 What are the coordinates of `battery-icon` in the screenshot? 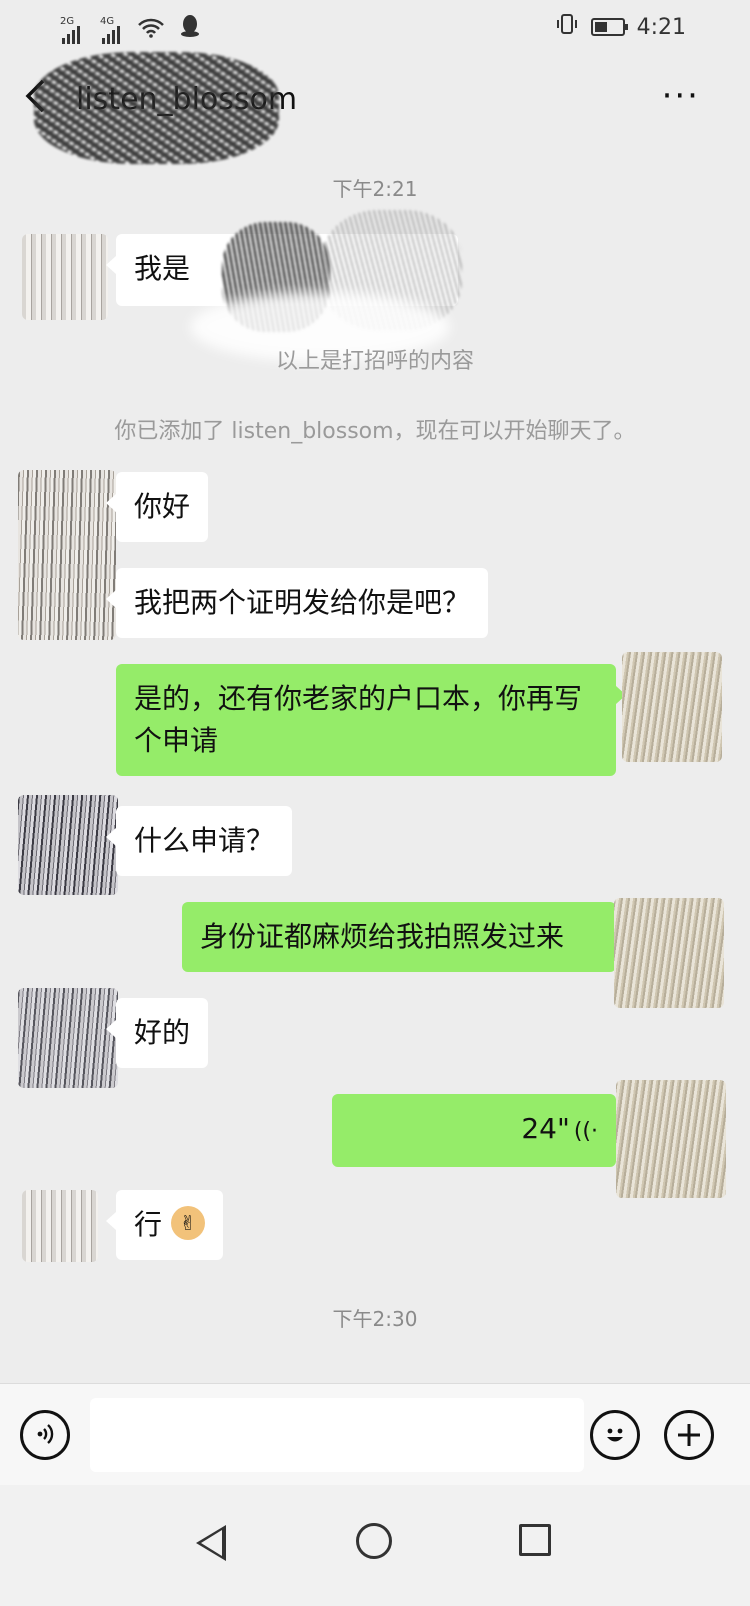 It's located at (609, 27).